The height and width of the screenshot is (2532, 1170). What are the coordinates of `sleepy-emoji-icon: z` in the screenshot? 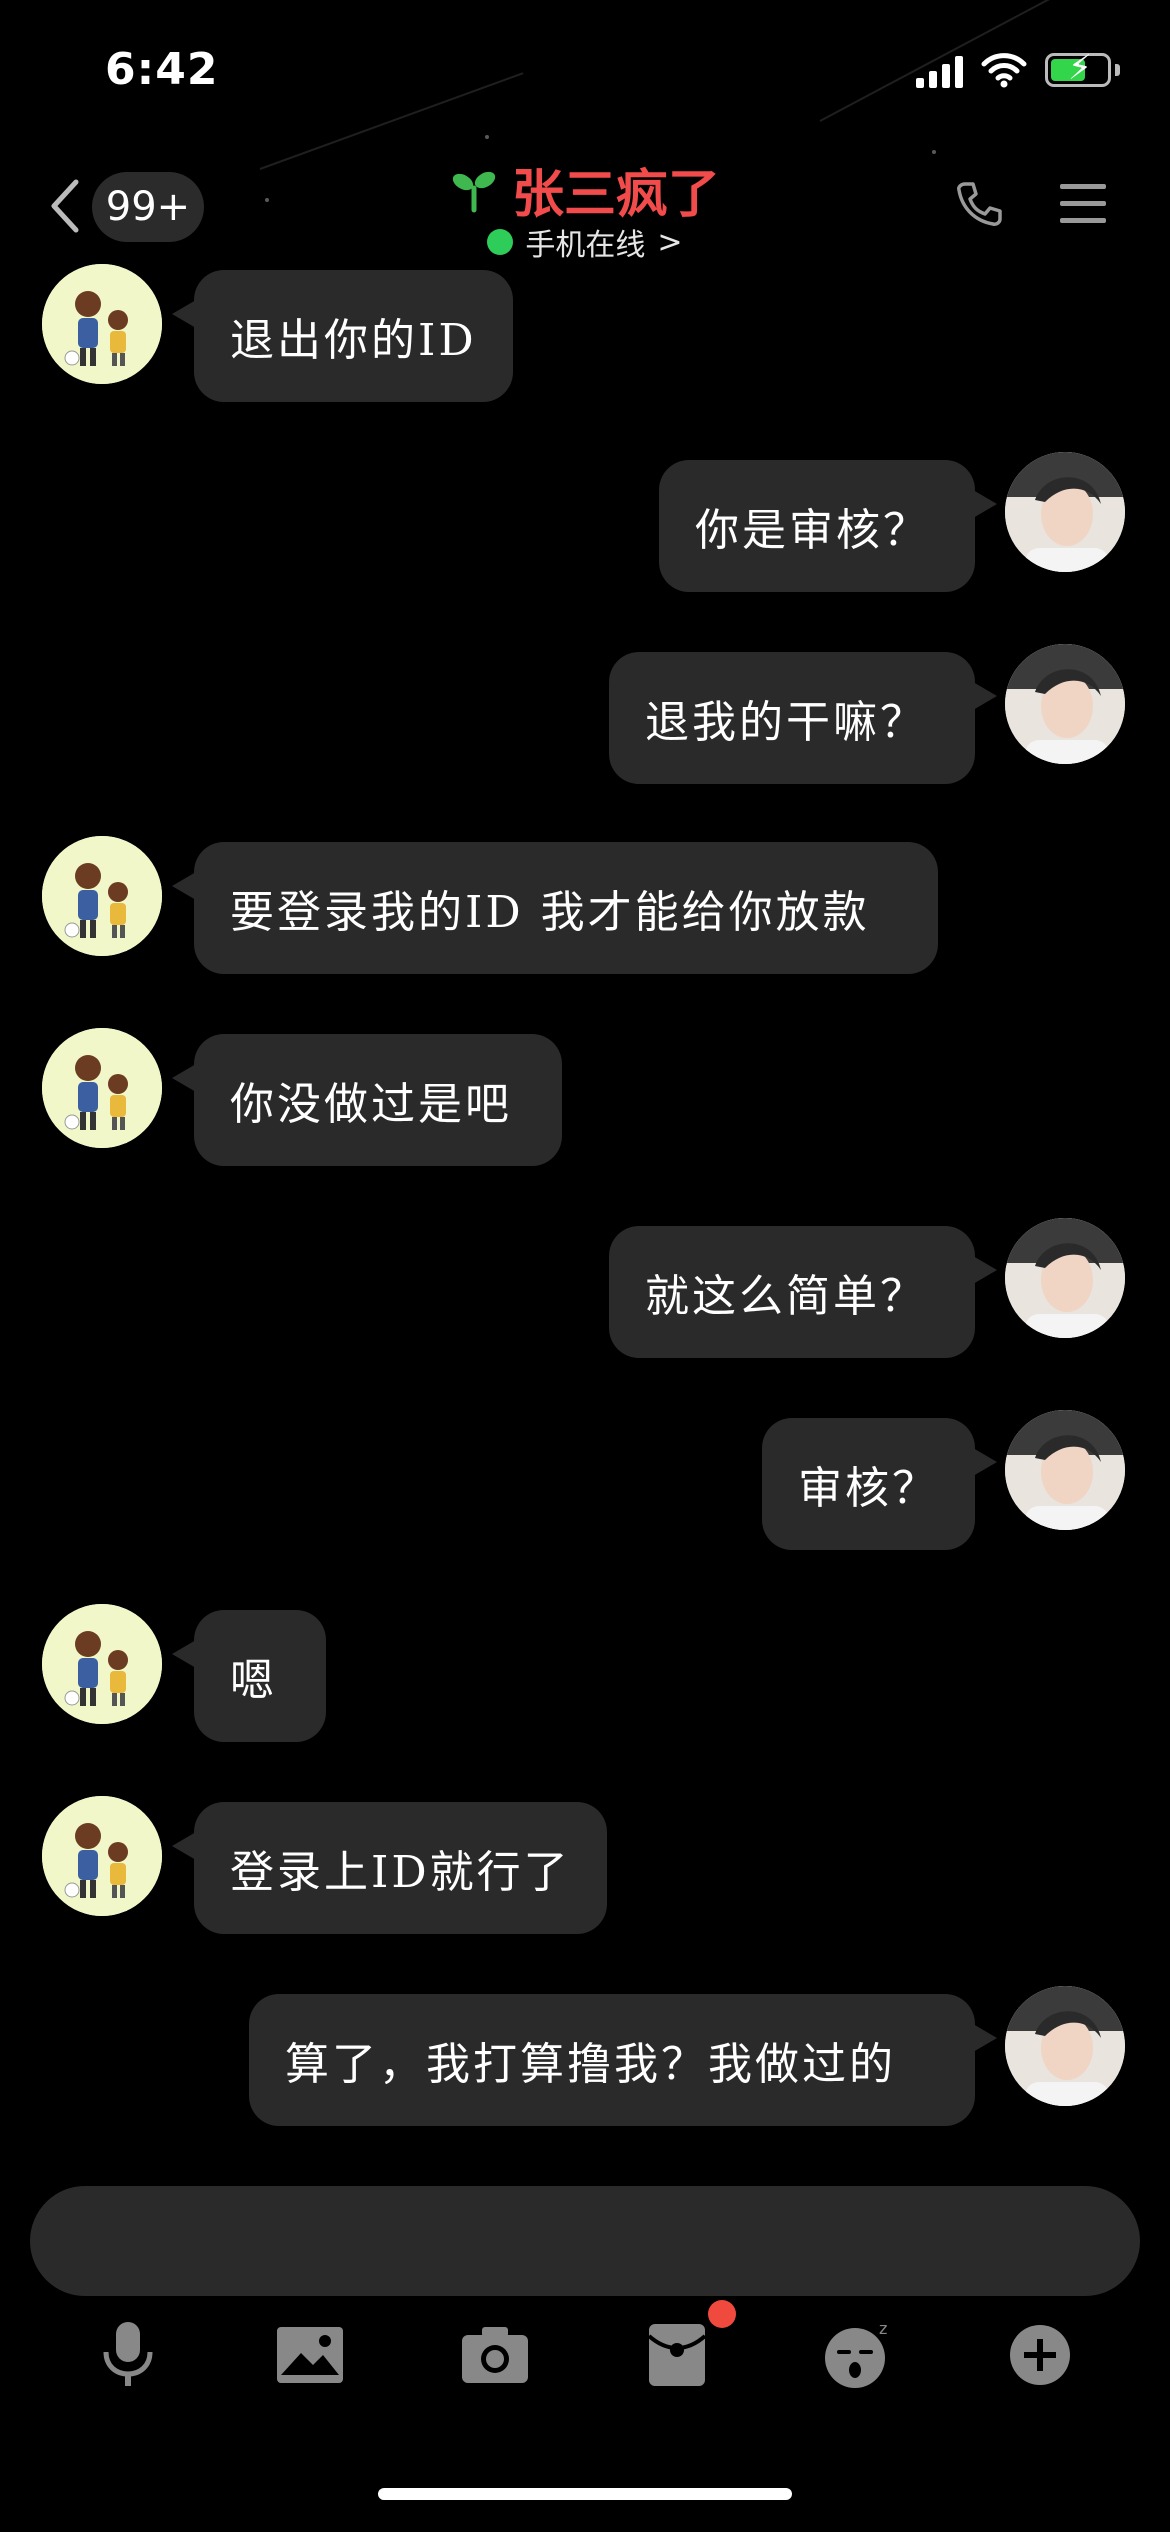 It's located at (858, 2355).